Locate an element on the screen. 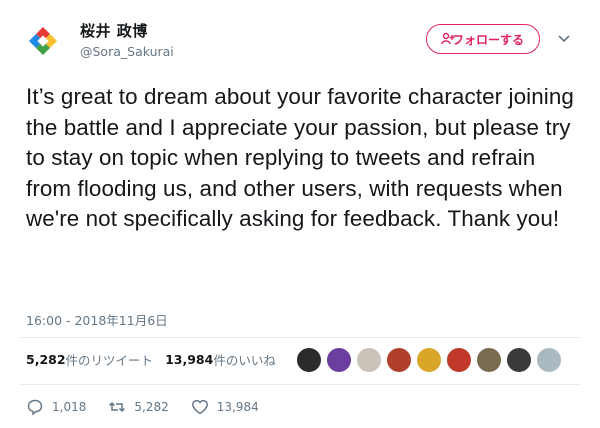 The width and height of the screenshot is (600, 428). chevron-down-icon is located at coordinates (564, 38).